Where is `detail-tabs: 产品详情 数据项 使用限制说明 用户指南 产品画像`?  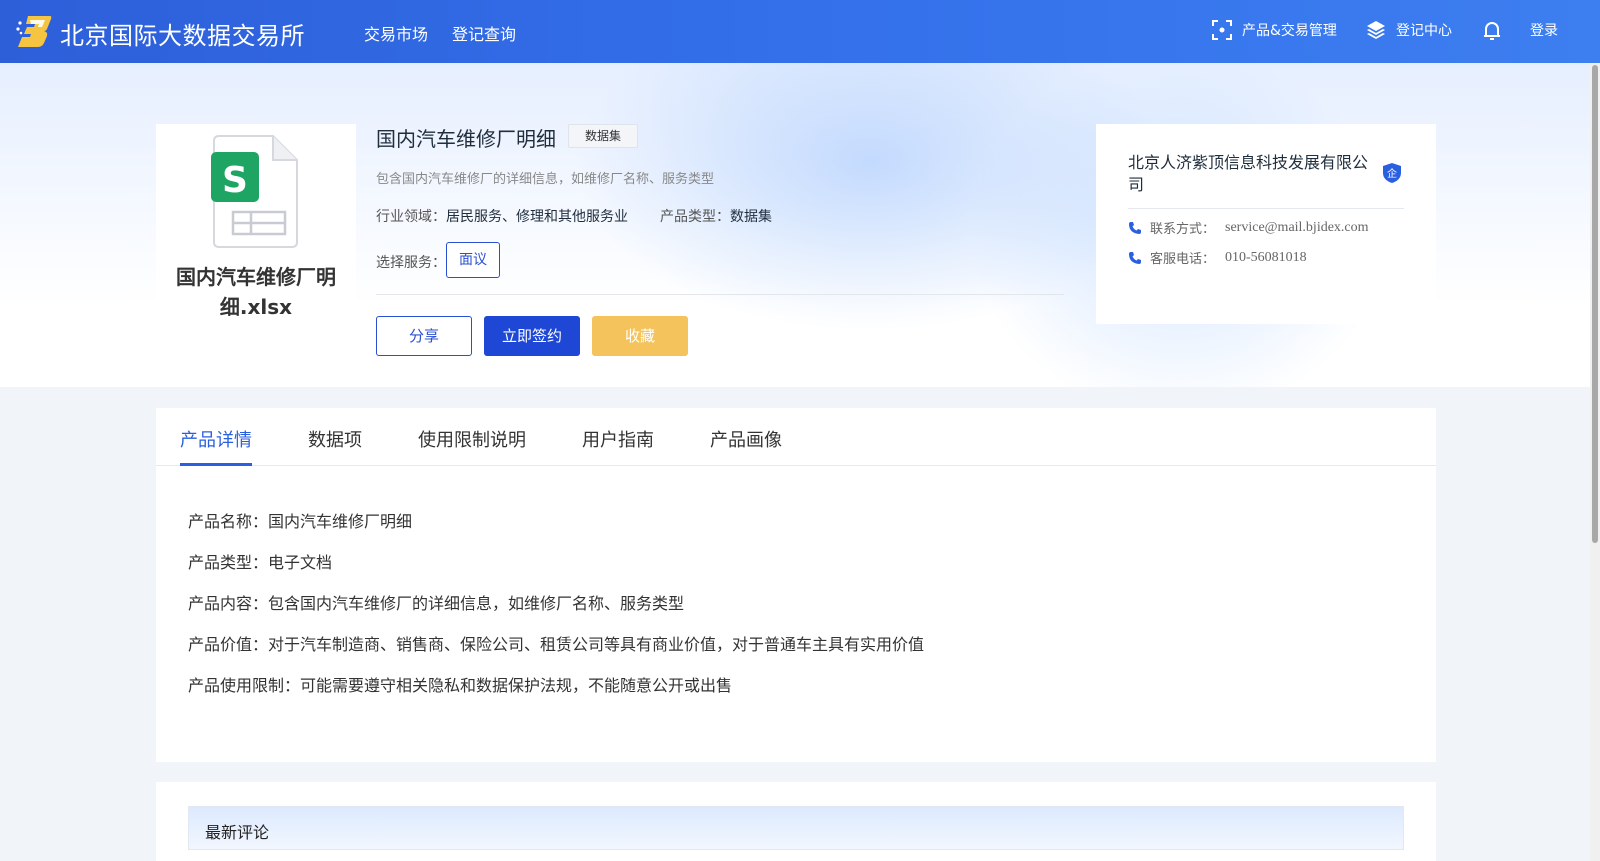 detail-tabs: 产品详情 数据项 使用限制说明 用户指南 产品画像 is located at coordinates (796, 437).